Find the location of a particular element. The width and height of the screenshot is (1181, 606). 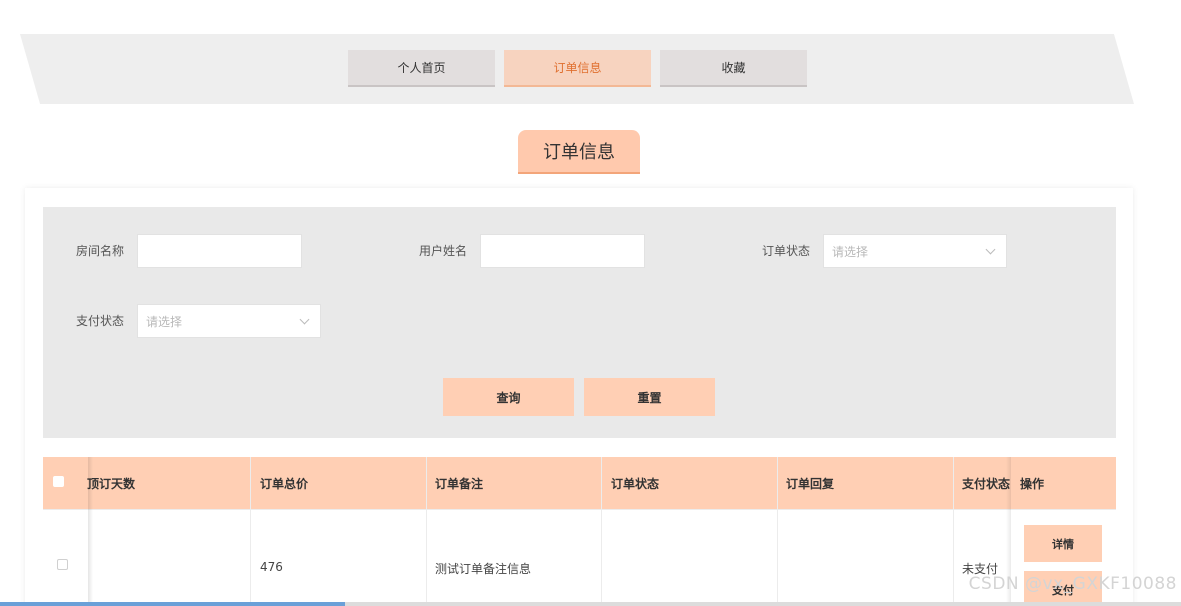

nav-tabs: 个人首页 订单信息 收藏 is located at coordinates (577, 68).